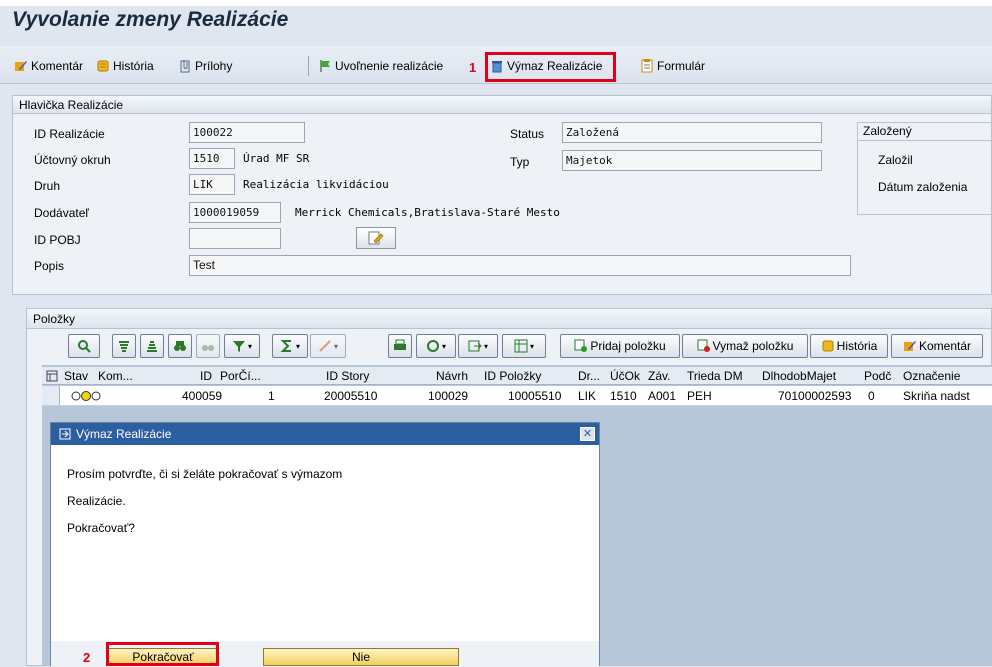  Describe the element at coordinates (76, 376) in the screenshot. I see `col-header-stav: Stav` at that location.